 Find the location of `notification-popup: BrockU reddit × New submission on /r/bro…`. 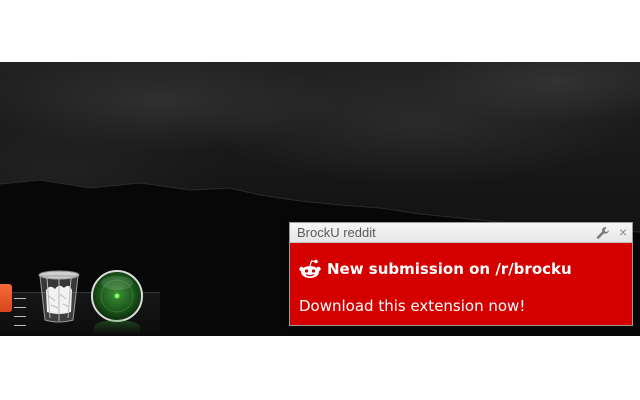

notification-popup: BrockU reddit × New submission on /r/bro… is located at coordinates (461, 274).